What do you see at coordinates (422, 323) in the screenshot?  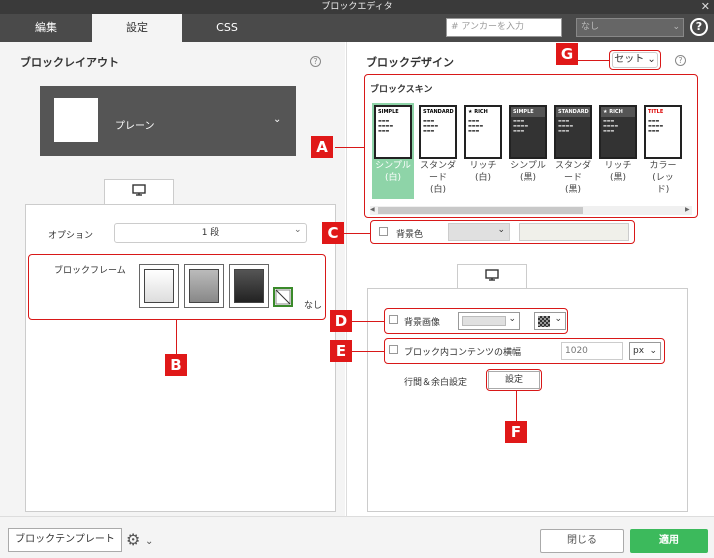 I see `bgimage-label: 背景画像` at bounding box center [422, 323].